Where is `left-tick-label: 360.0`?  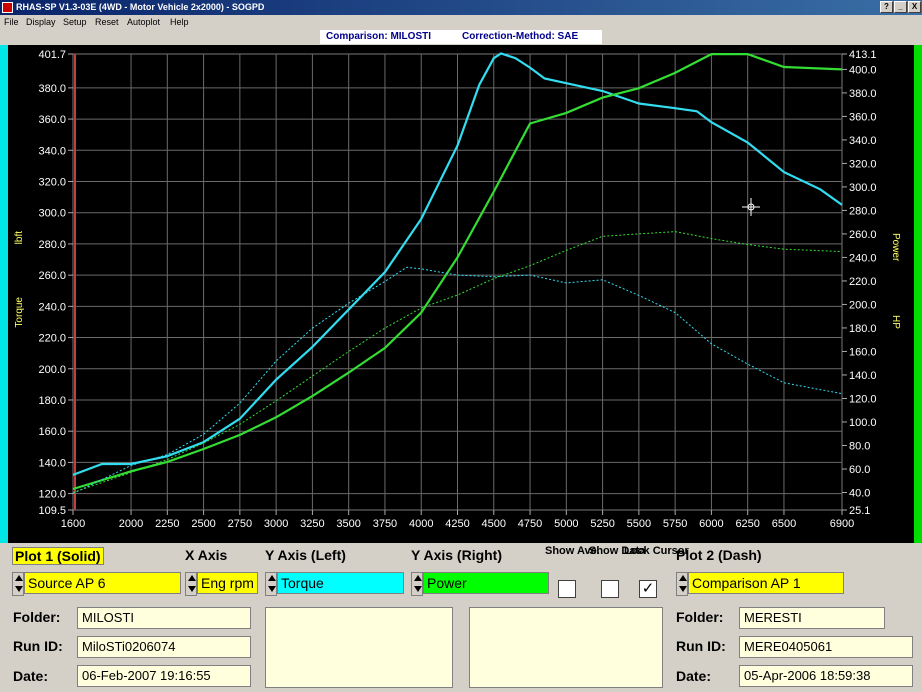
left-tick-label: 360.0 is located at coordinates (52, 120).